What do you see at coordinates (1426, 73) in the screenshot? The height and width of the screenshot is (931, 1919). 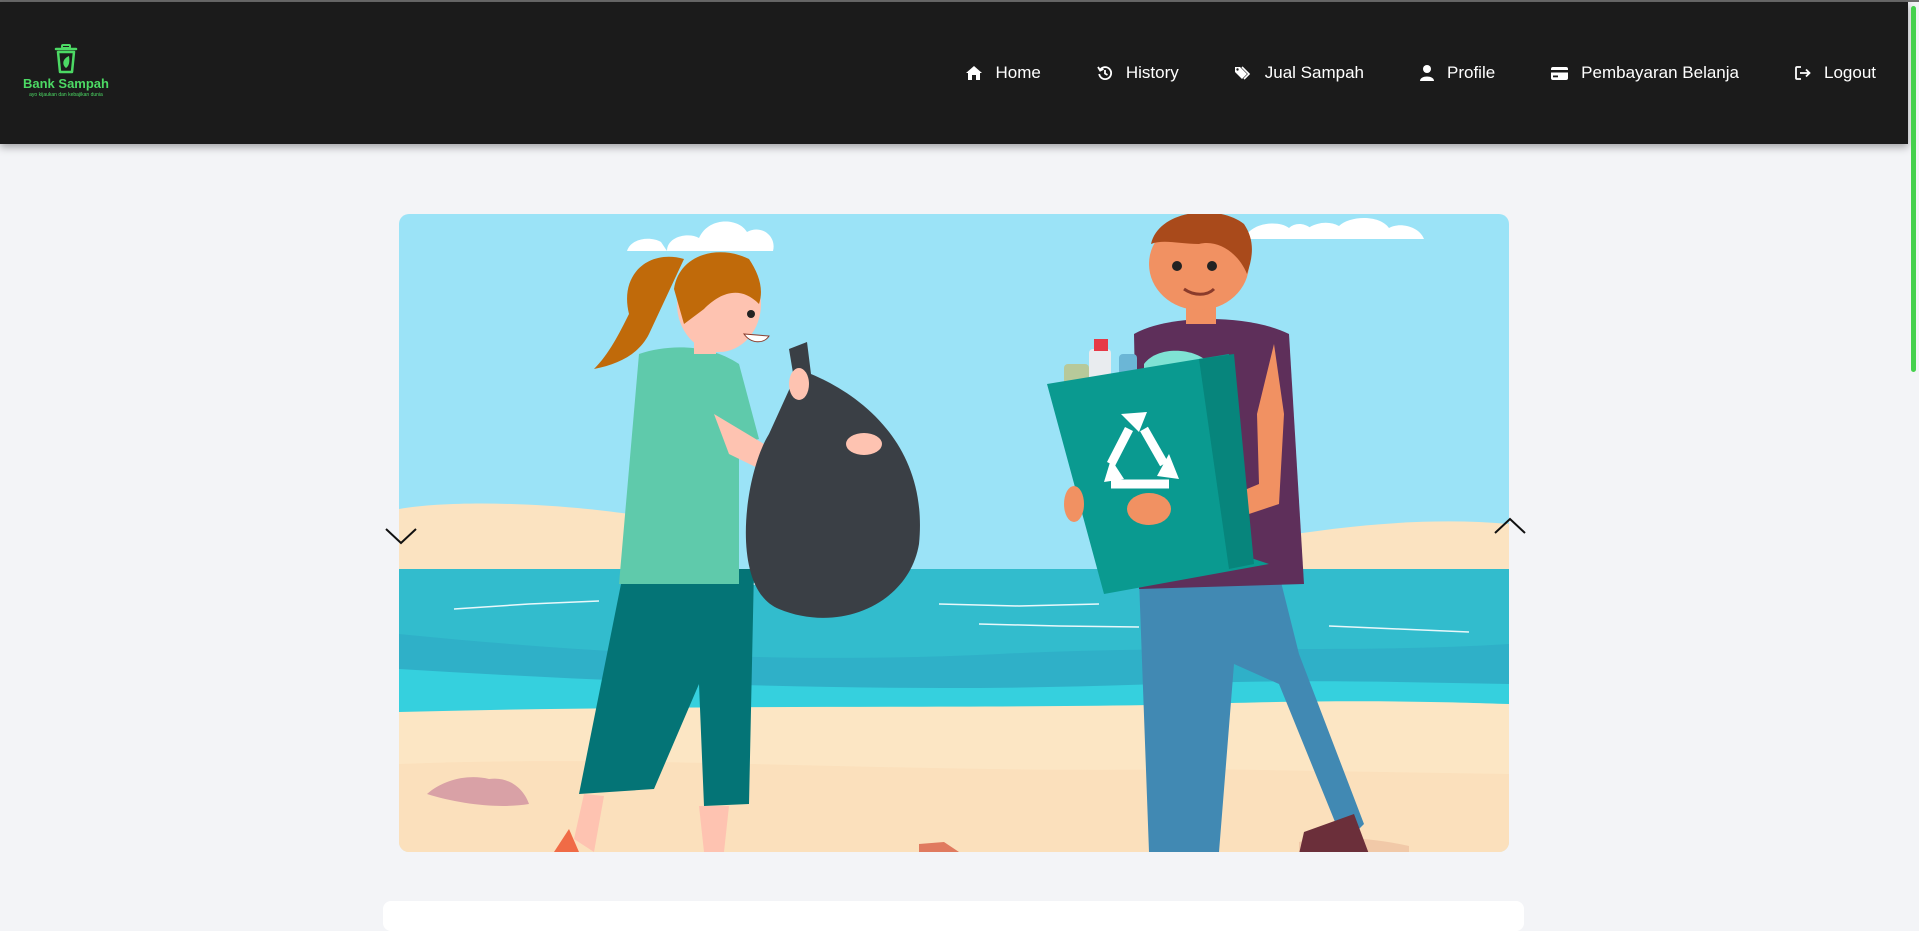 I see `user-icon` at bounding box center [1426, 73].